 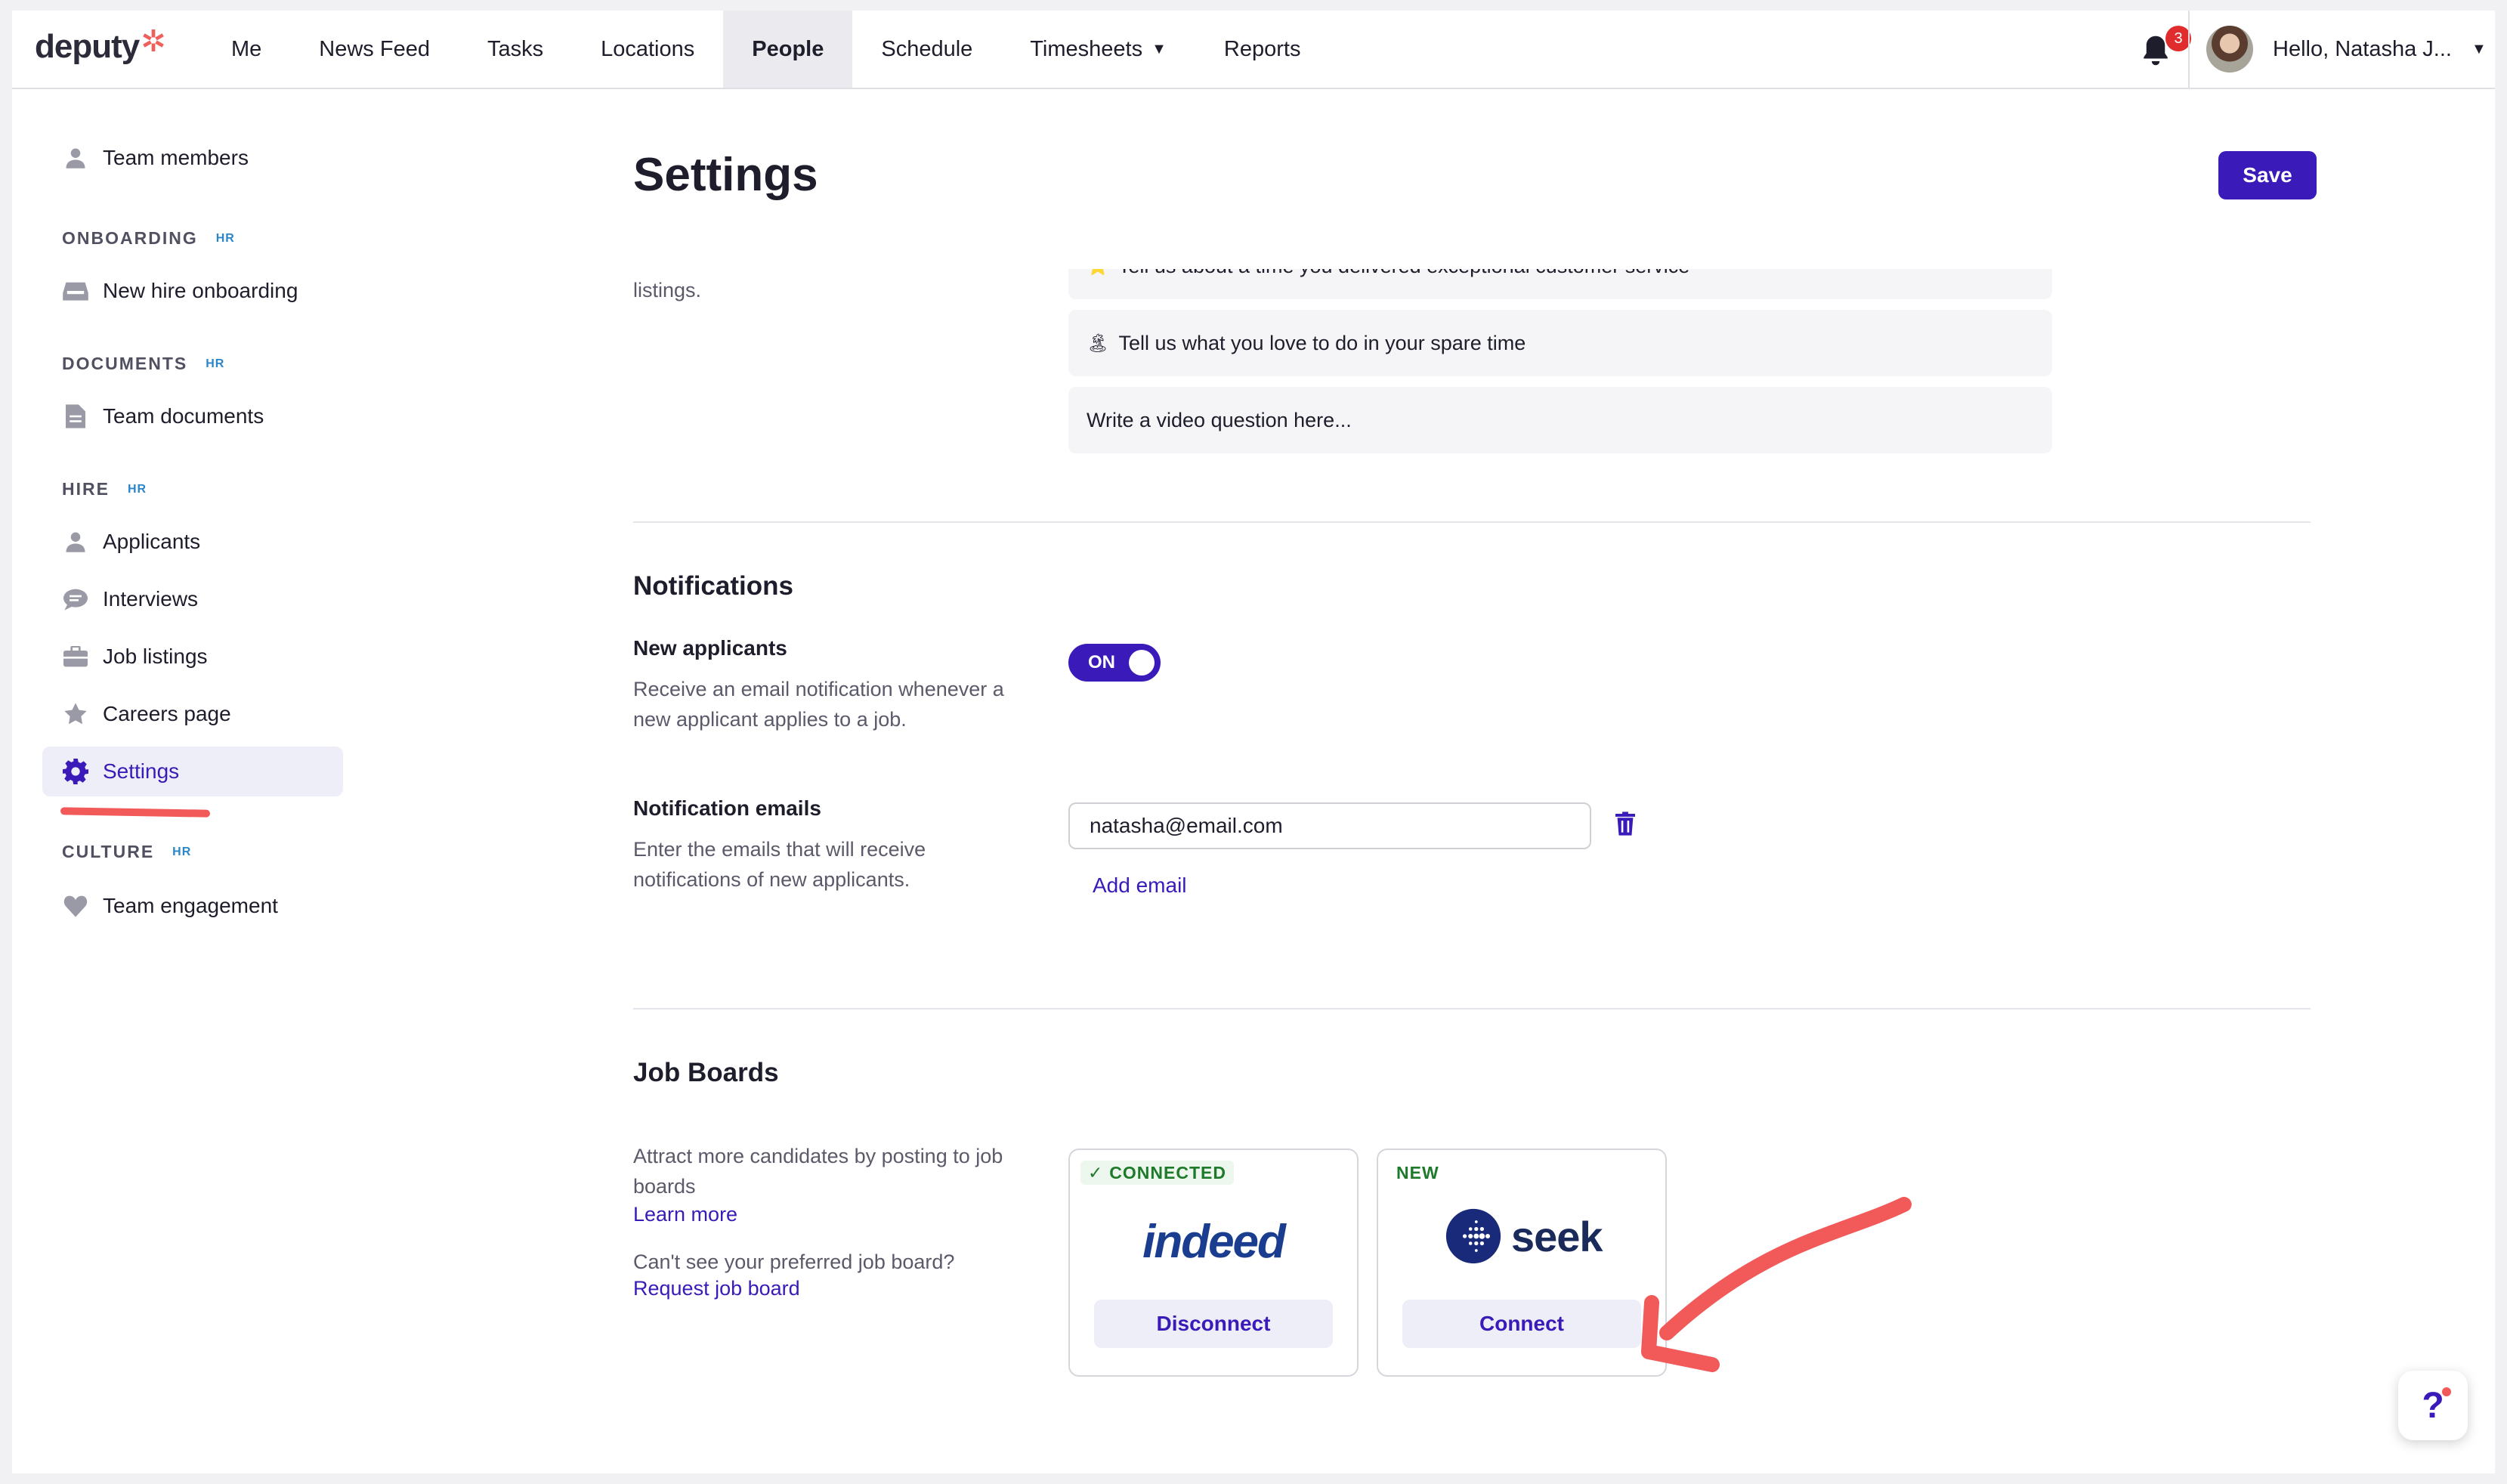 What do you see at coordinates (141, 771) in the screenshot?
I see `sidebar-item-label: Settings` at bounding box center [141, 771].